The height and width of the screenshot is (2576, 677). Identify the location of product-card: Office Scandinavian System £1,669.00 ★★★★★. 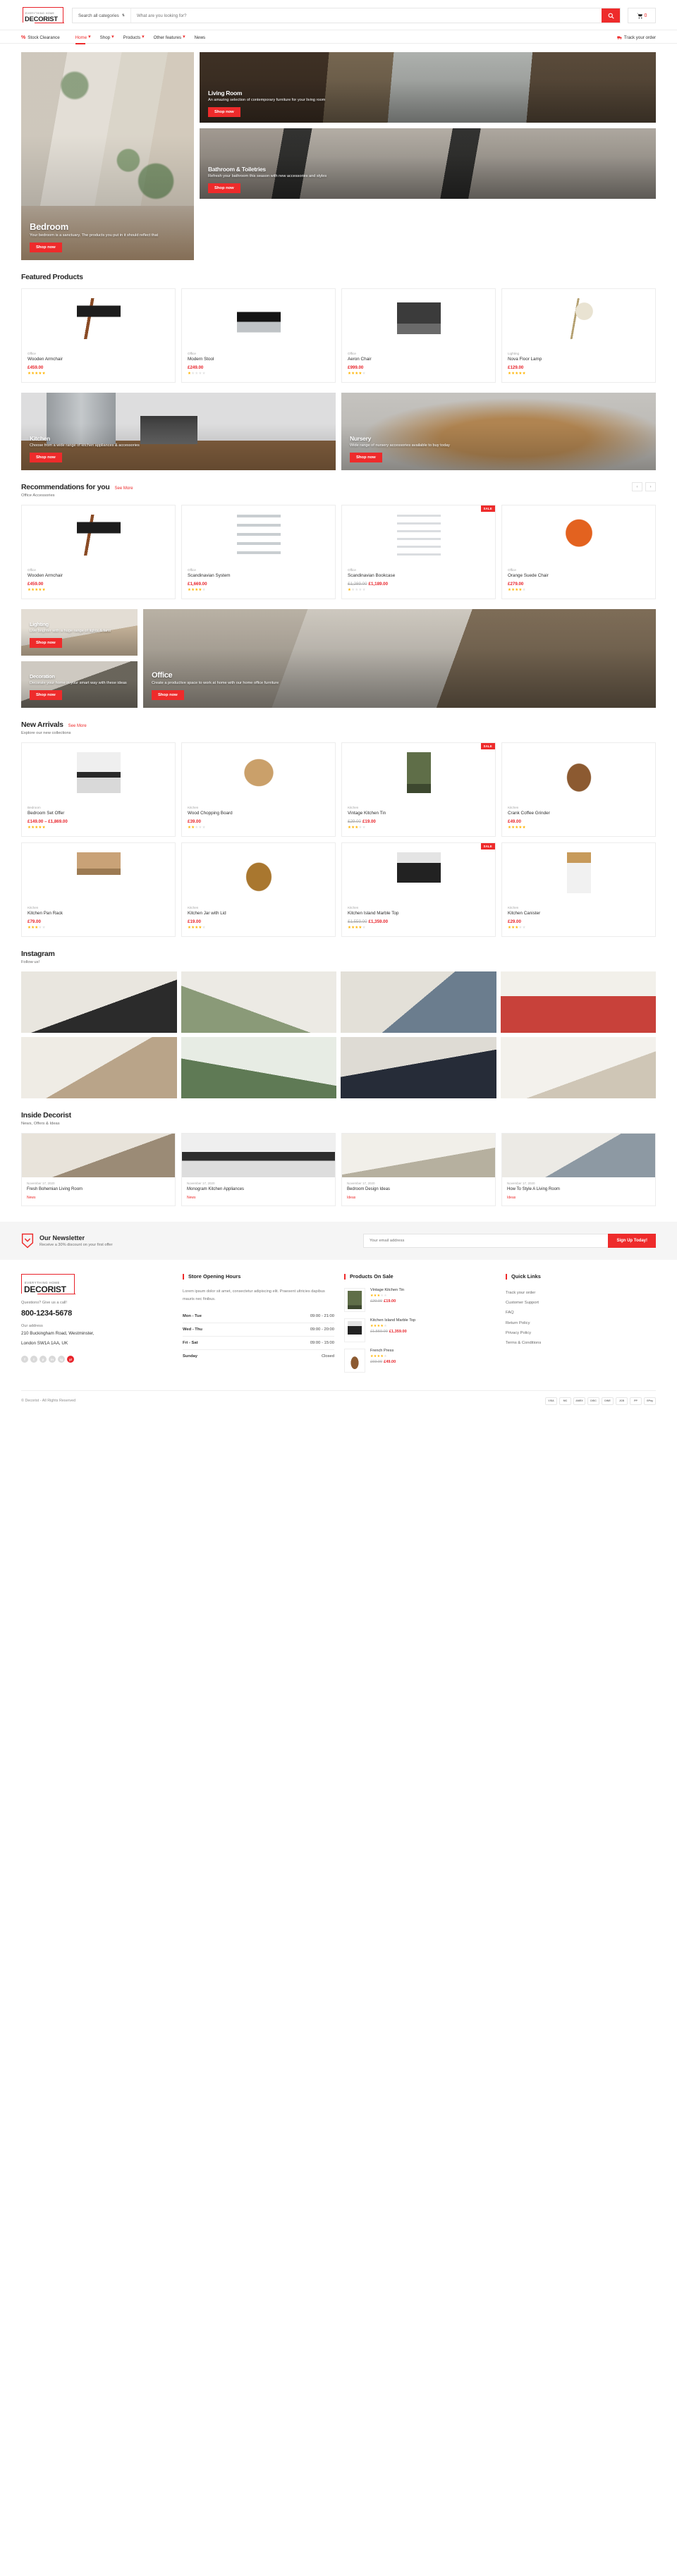
(258, 552).